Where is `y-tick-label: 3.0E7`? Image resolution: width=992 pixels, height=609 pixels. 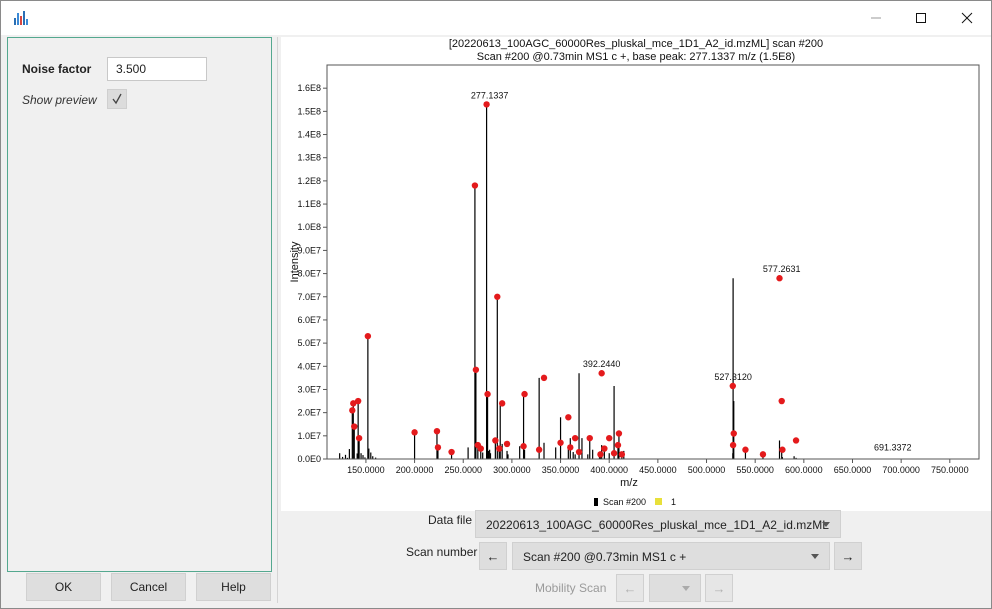
y-tick-label: 3.0E7 is located at coordinates (309, 389).